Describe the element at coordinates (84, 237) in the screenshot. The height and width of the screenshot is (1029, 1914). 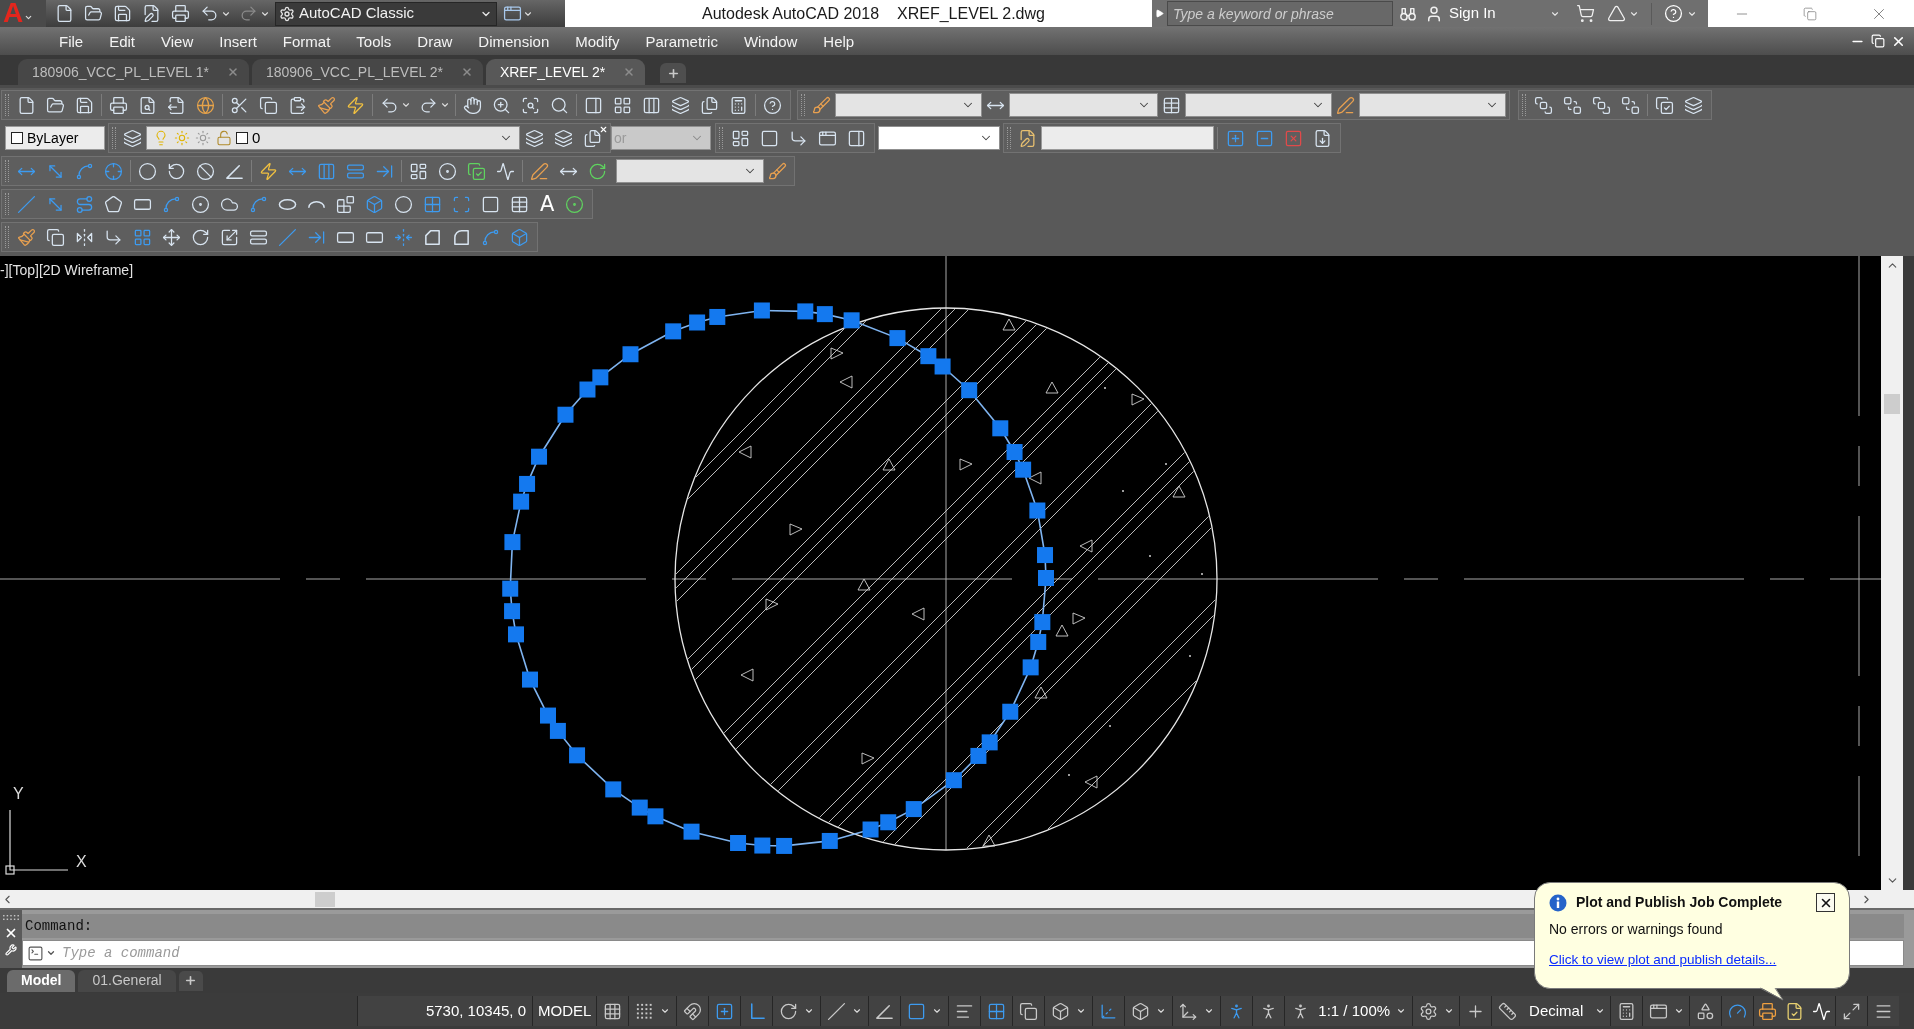
I see `mirror-triangles-icon` at that location.